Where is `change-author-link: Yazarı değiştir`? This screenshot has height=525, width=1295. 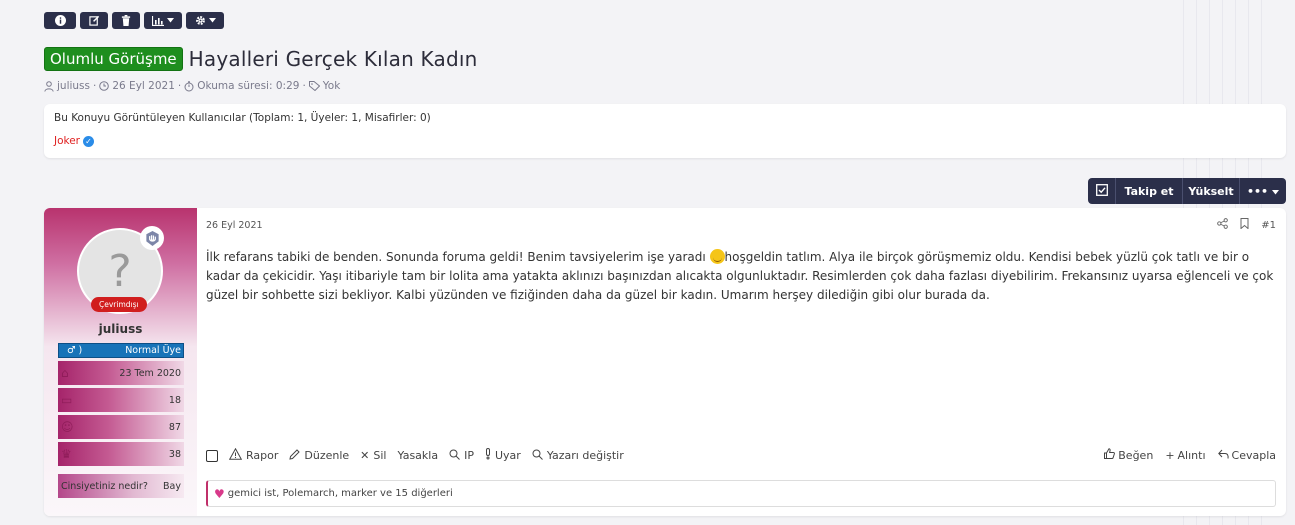
change-author-link: Yazarı değiştir is located at coordinates (578, 456).